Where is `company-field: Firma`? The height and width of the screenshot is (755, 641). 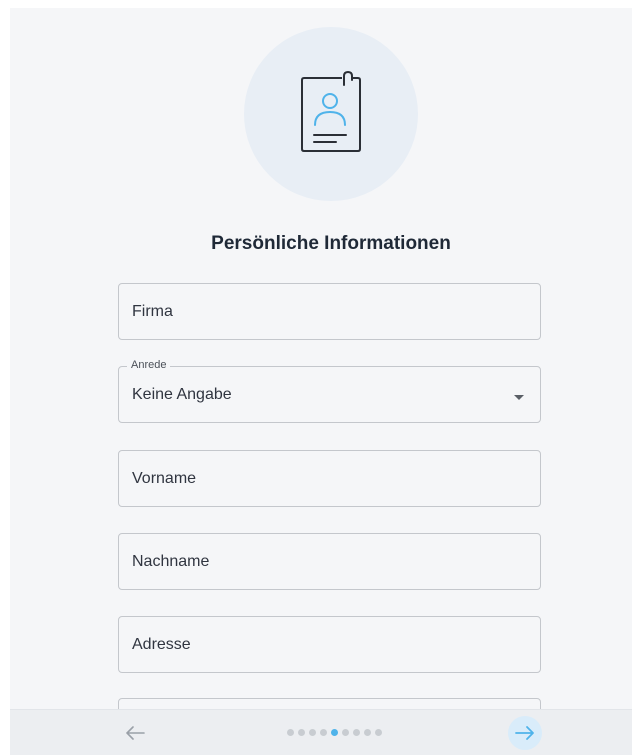 company-field: Firma is located at coordinates (329, 311).